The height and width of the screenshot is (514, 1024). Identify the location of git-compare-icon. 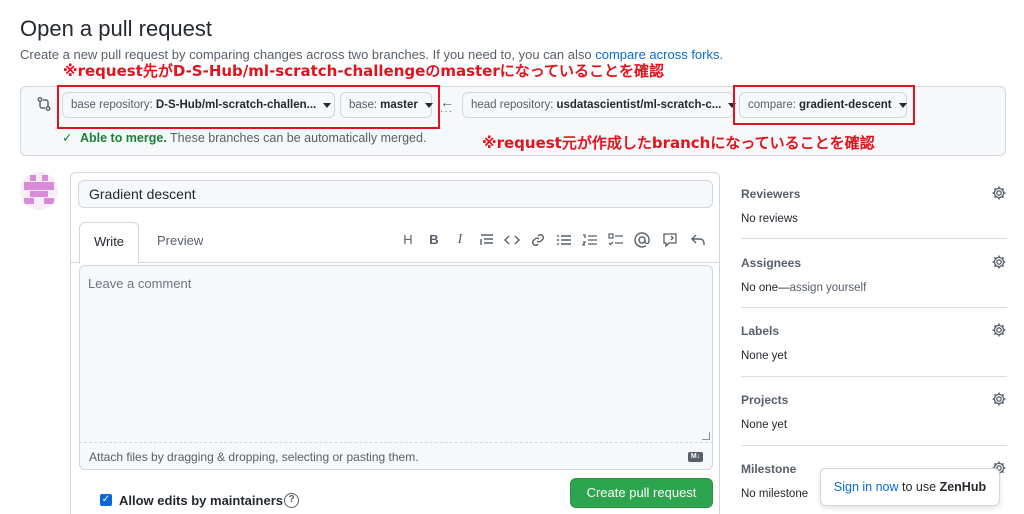
(44, 104).